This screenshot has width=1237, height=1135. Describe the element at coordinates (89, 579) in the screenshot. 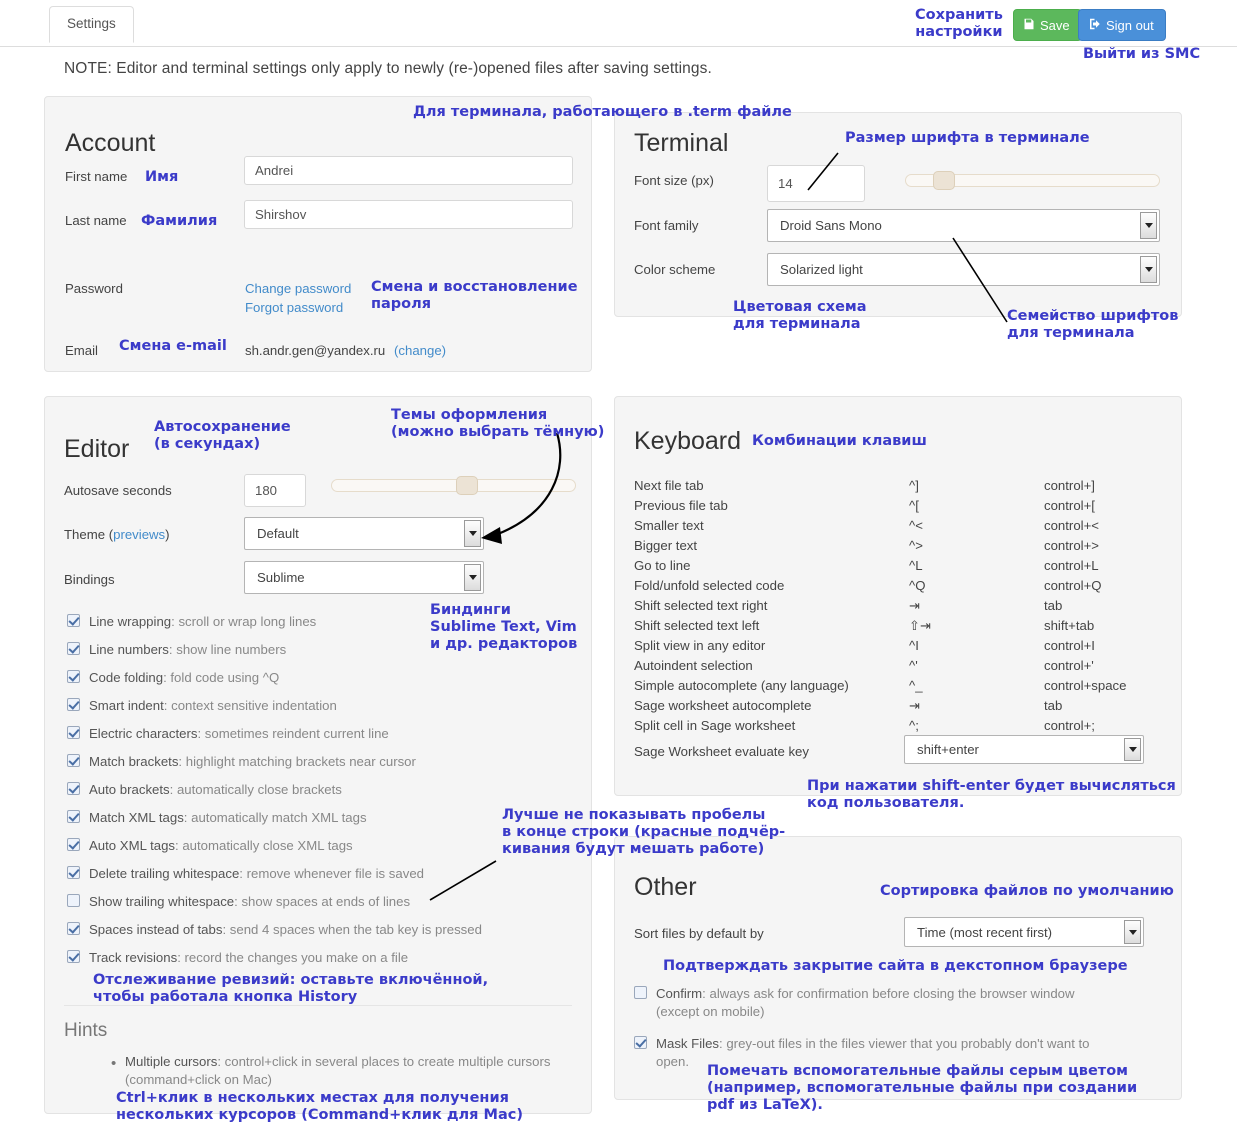

I see `bindings-label: Bindings` at that location.